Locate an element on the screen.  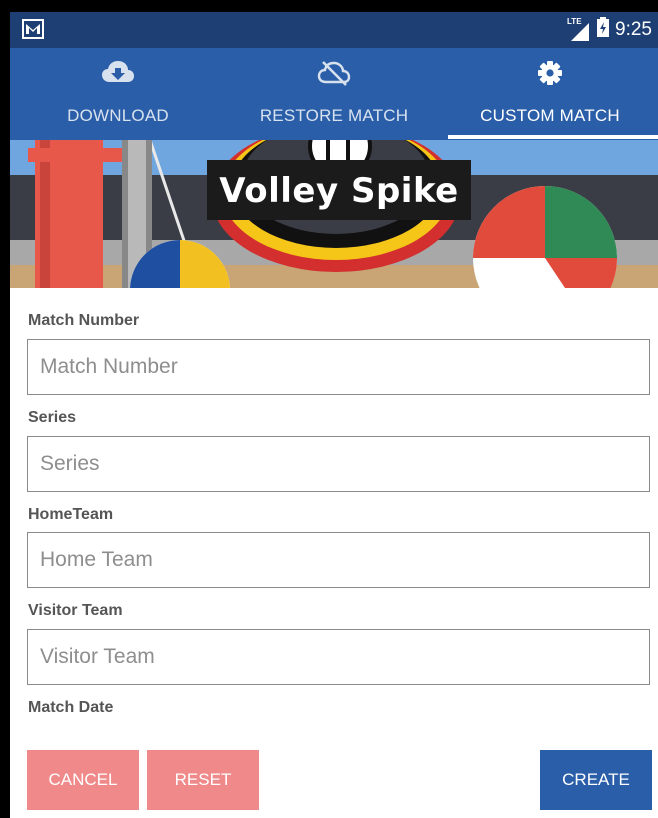
cloud-off-icon is located at coordinates (334, 74).